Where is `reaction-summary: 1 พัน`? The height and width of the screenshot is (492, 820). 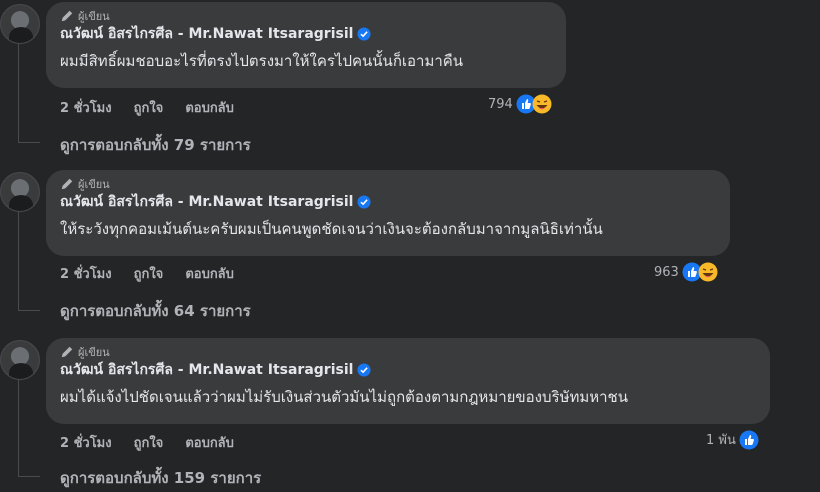
reaction-summary: 1 พัน is located at coordinates (732, 439).